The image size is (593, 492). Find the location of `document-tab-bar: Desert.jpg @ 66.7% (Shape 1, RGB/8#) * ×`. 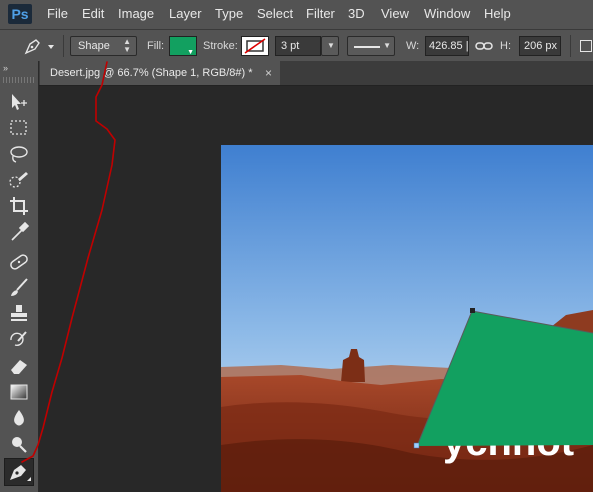

document-tab-bar: Desert.jpg @ 66.7% (Shape 1, RGB/8#) * × is located at coordinates (296, 73).